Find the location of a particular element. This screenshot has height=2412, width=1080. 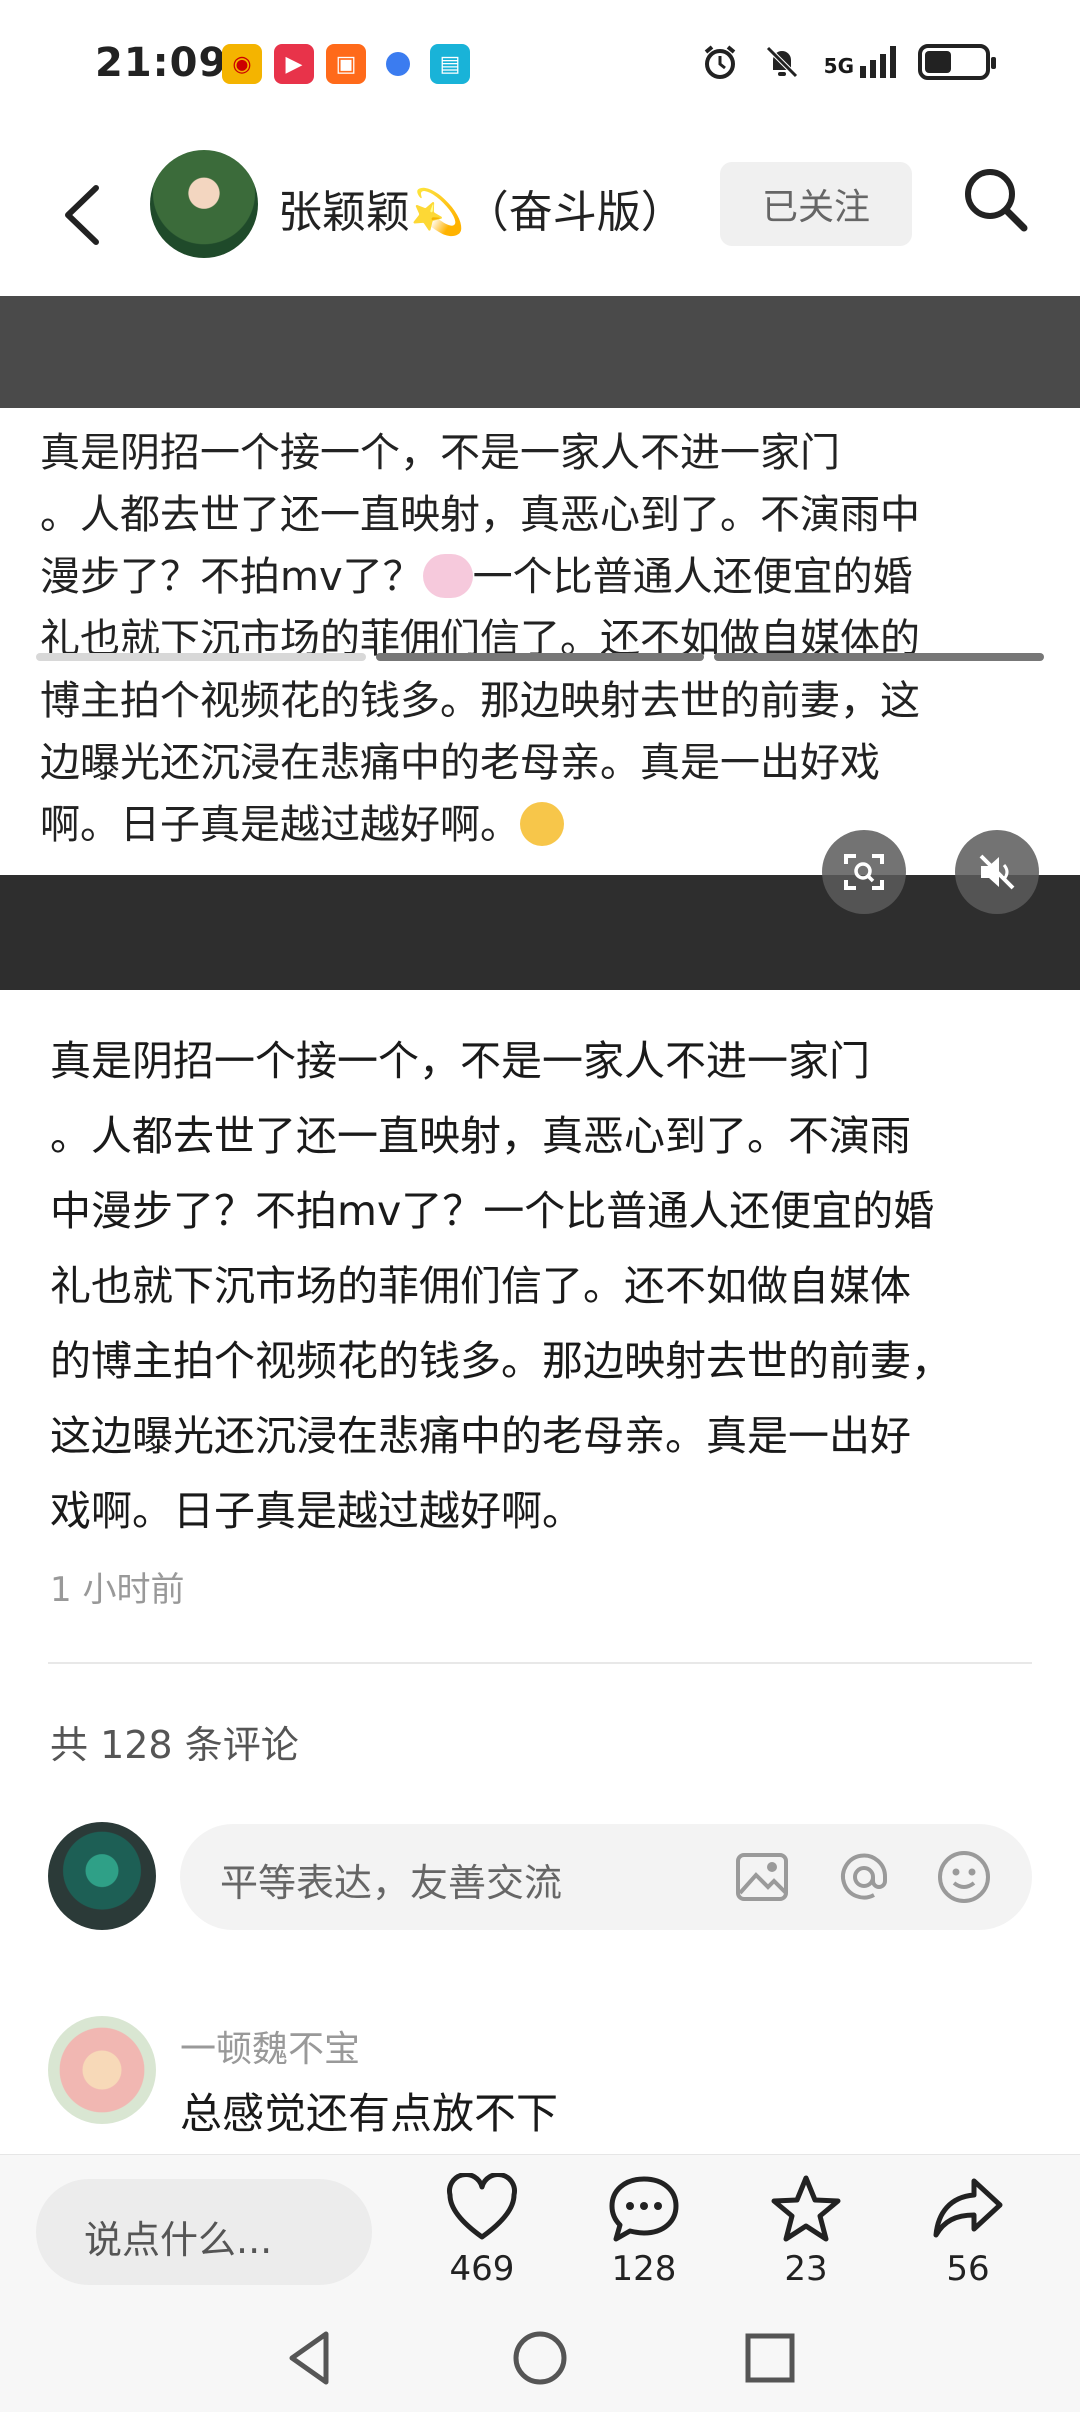

media-line-with-emoji: 漫步了？不拍mv了？ 一个比普通人还便宜的婚 is located at coordinates (545, 577).